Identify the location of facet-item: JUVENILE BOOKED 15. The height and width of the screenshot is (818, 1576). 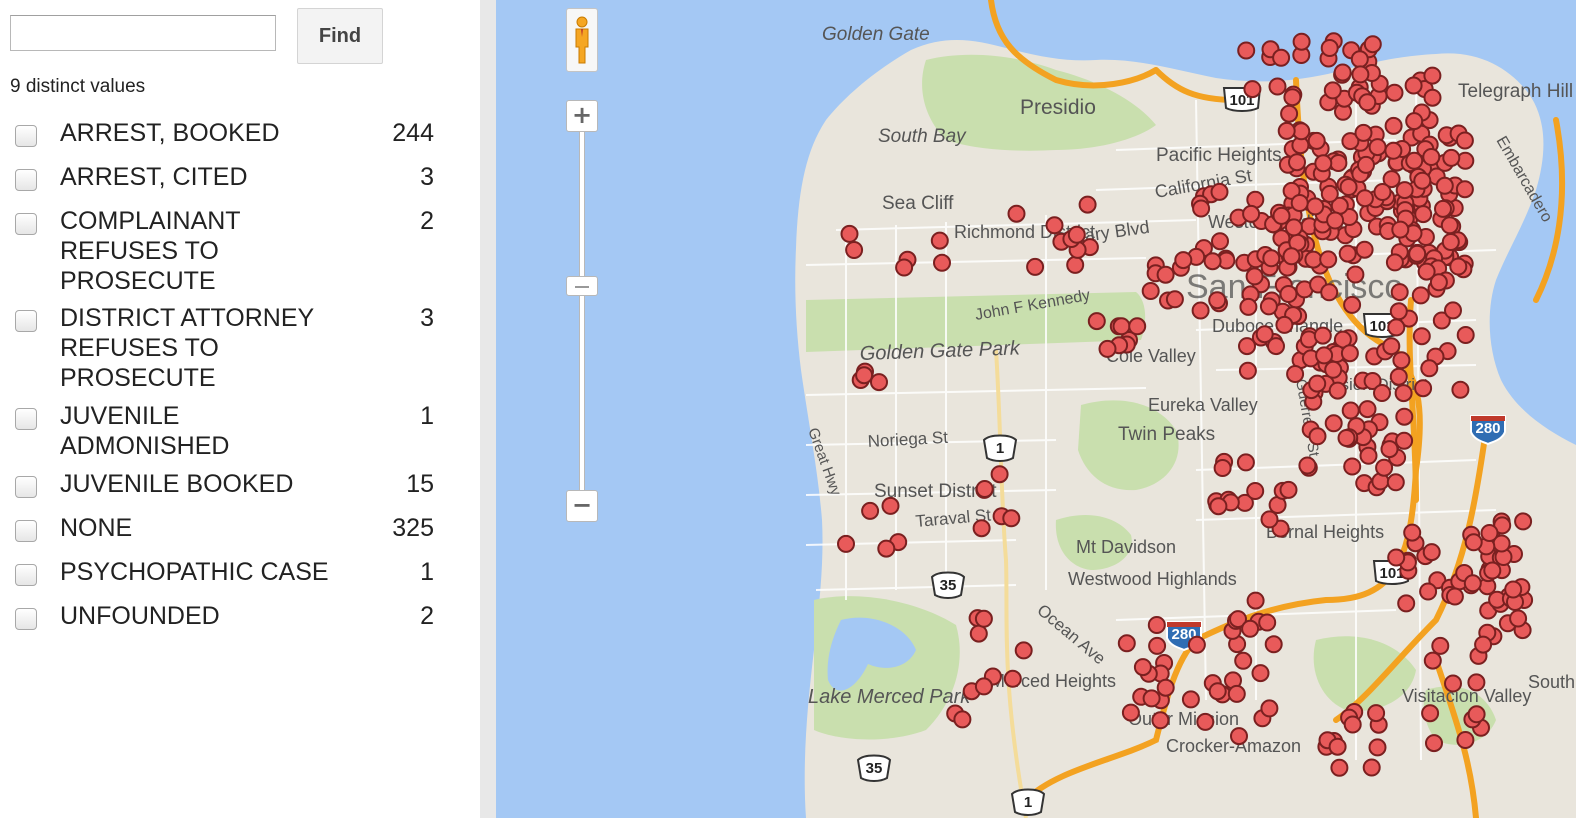
(227, 484).